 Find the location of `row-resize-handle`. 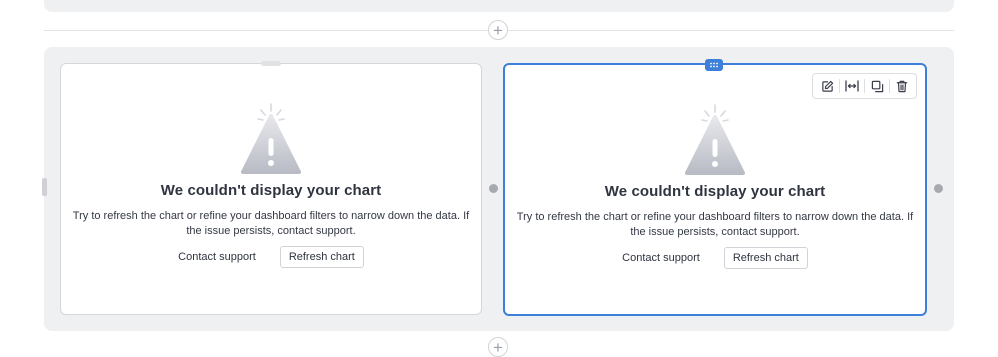

row-resize-handle is located at coordinates (44, 187).